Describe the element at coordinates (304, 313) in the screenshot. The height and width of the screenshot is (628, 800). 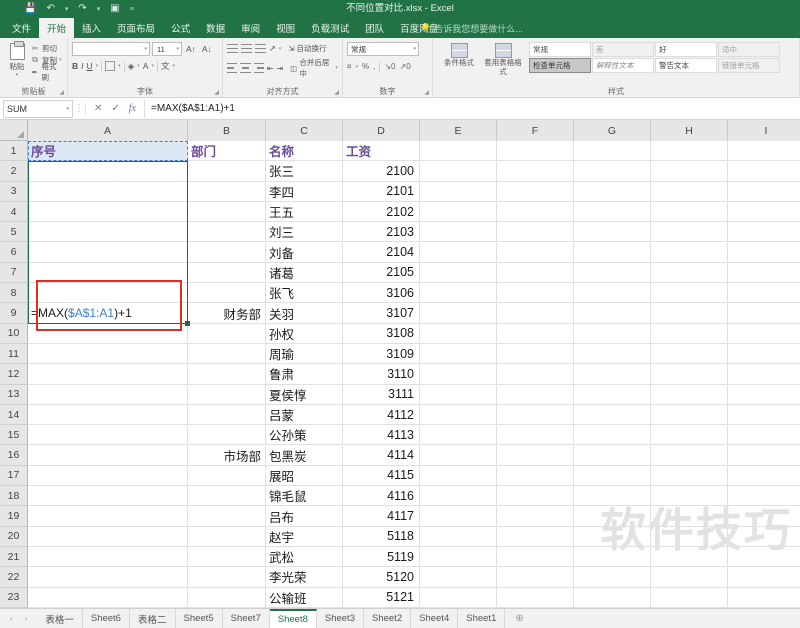
I see `name-cell-row-9: 关羽` at that location.